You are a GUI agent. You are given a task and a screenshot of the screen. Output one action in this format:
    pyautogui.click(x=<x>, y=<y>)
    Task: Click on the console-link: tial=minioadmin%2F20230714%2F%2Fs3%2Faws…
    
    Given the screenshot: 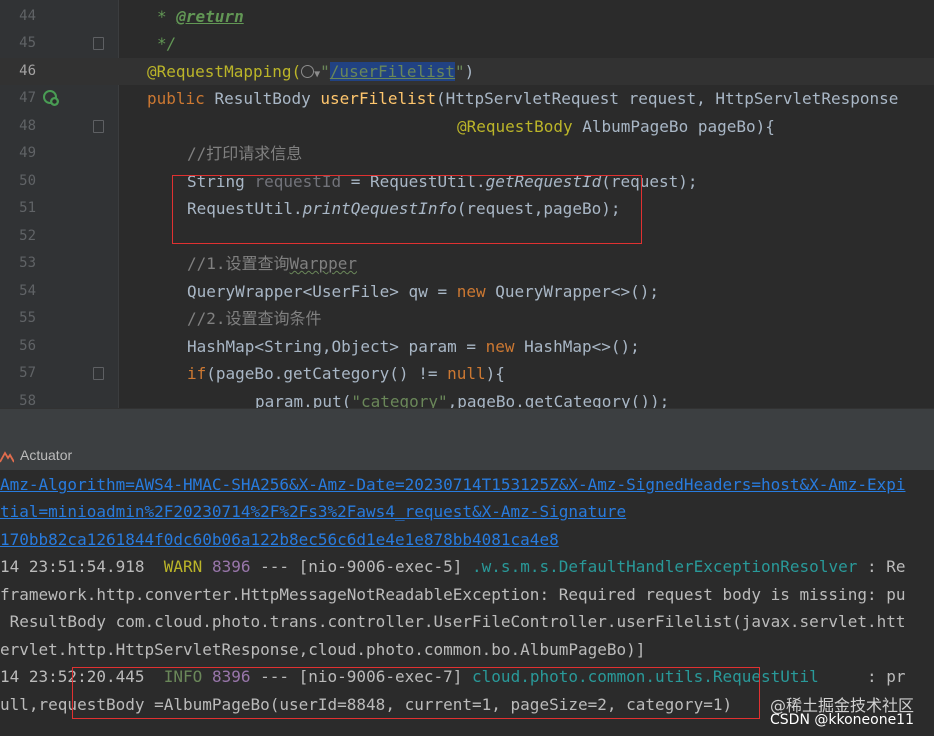 What is the action you would take?
    pyautogui.click(x=313, y=511)
    